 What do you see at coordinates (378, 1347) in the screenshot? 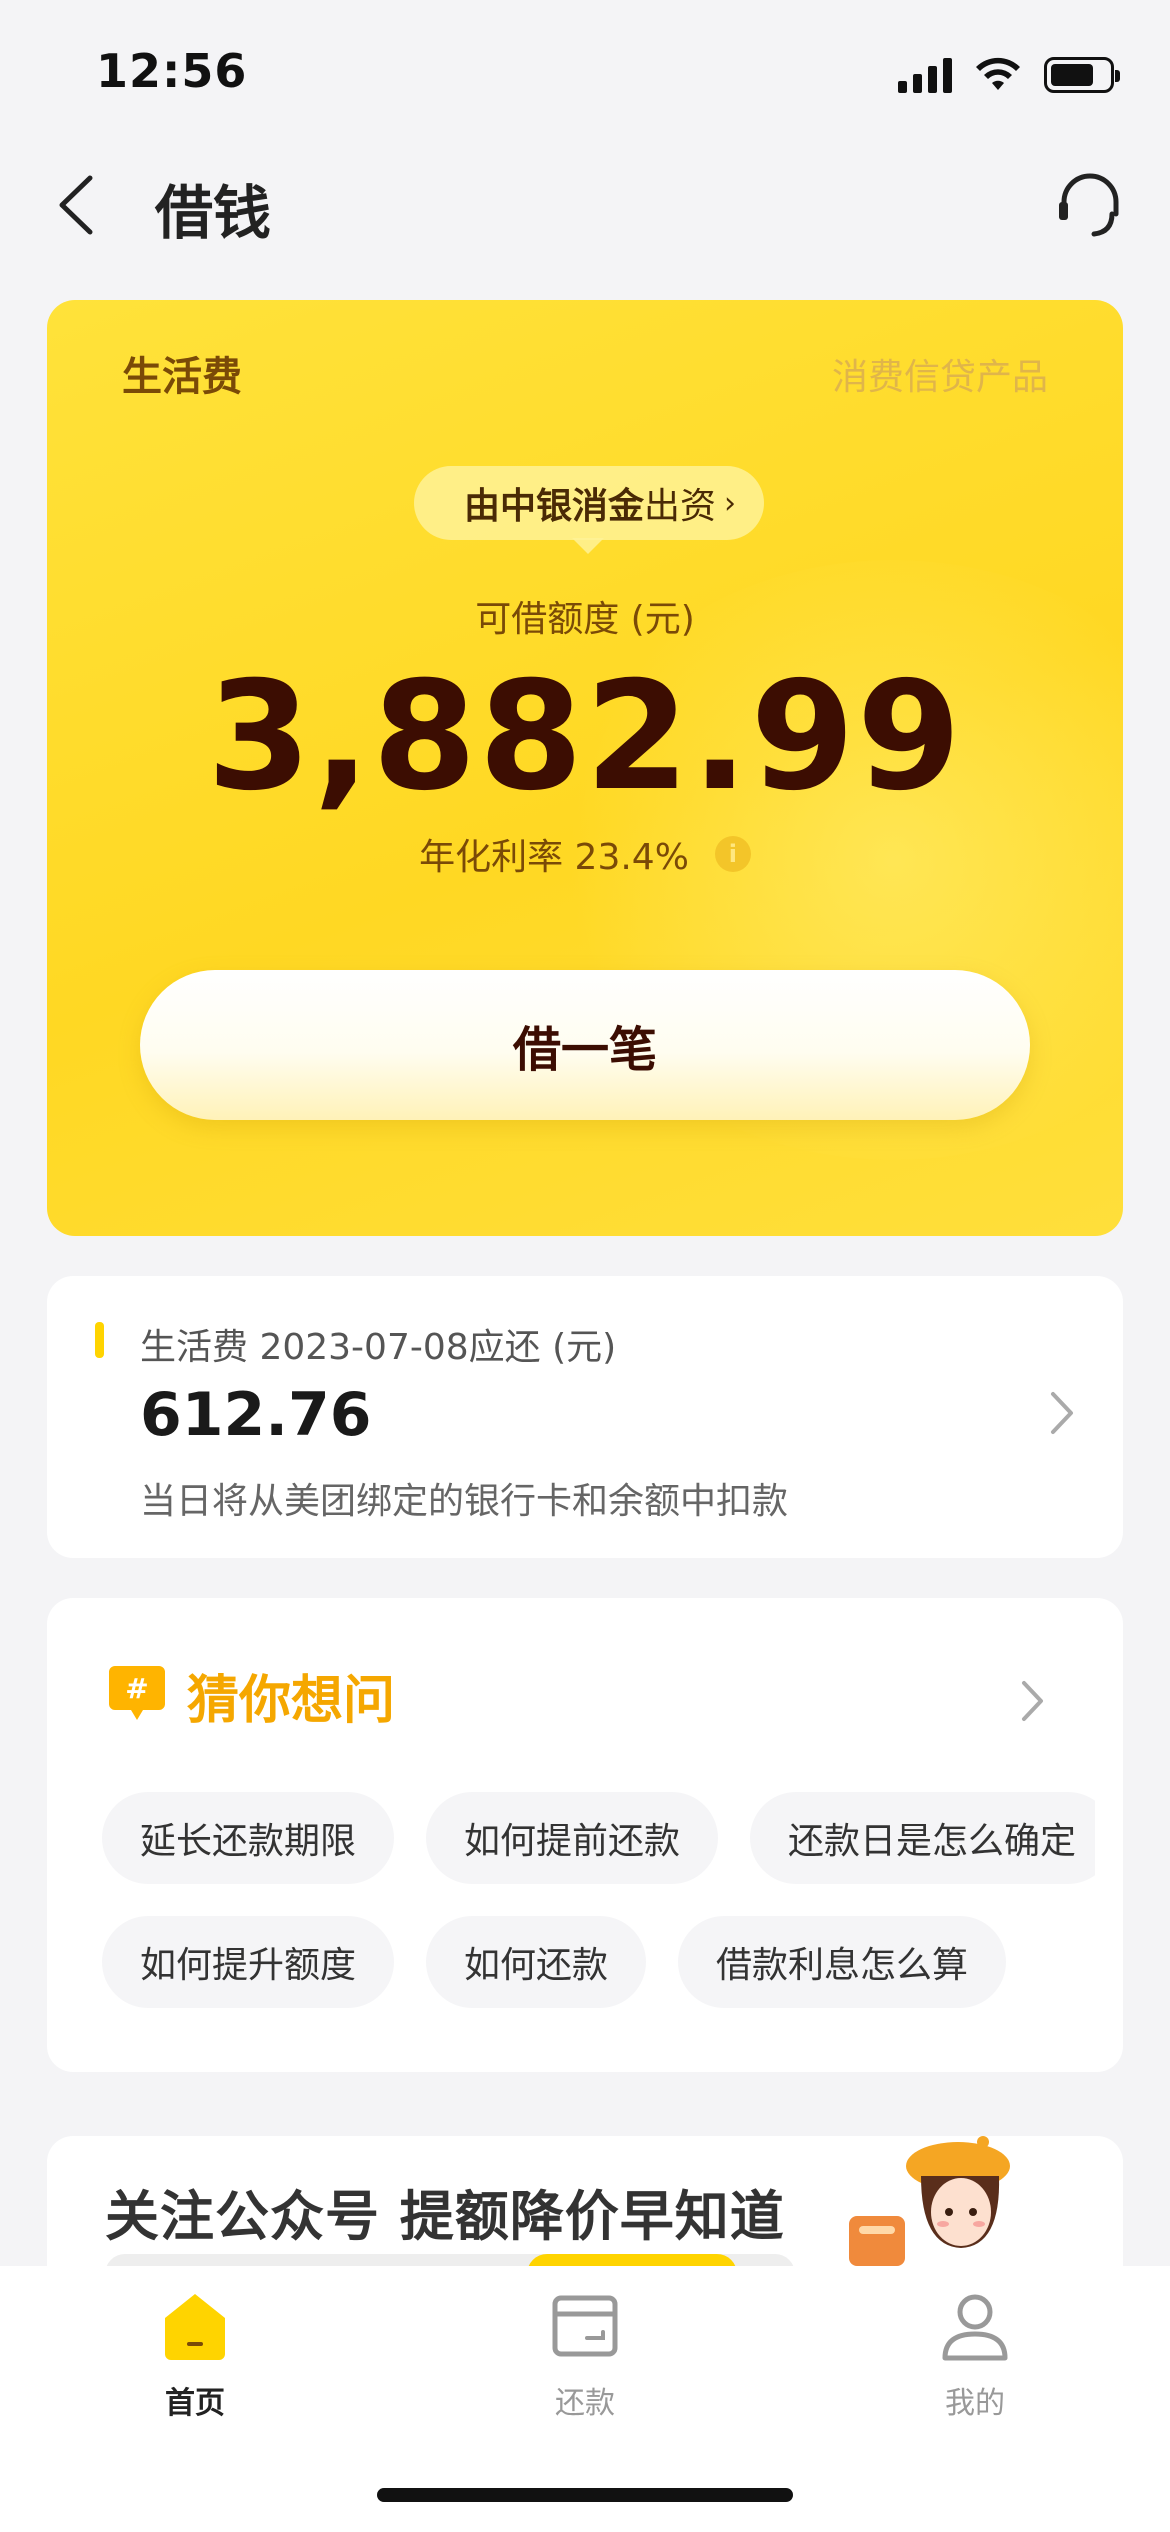
I see `repayment-title: 生活费 2023-07-08应还 (元)` at bounding box center [378, 1347].